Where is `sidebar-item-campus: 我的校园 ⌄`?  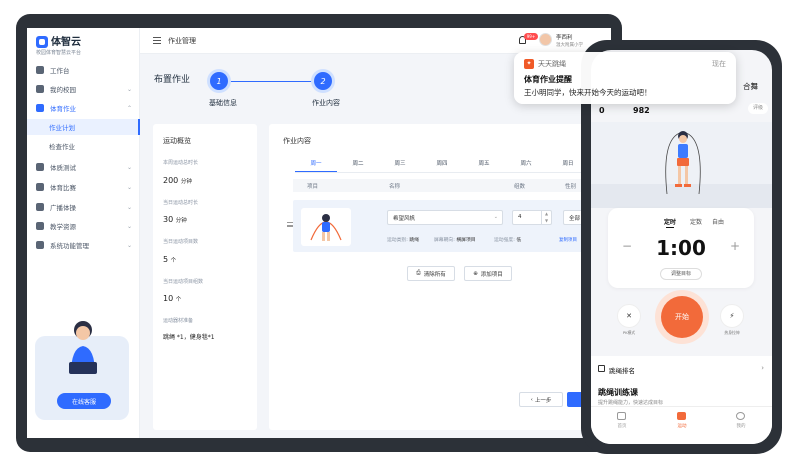
sidebar-item-campus: 我的校园 ⌄ is located at coordinates (83, 89).